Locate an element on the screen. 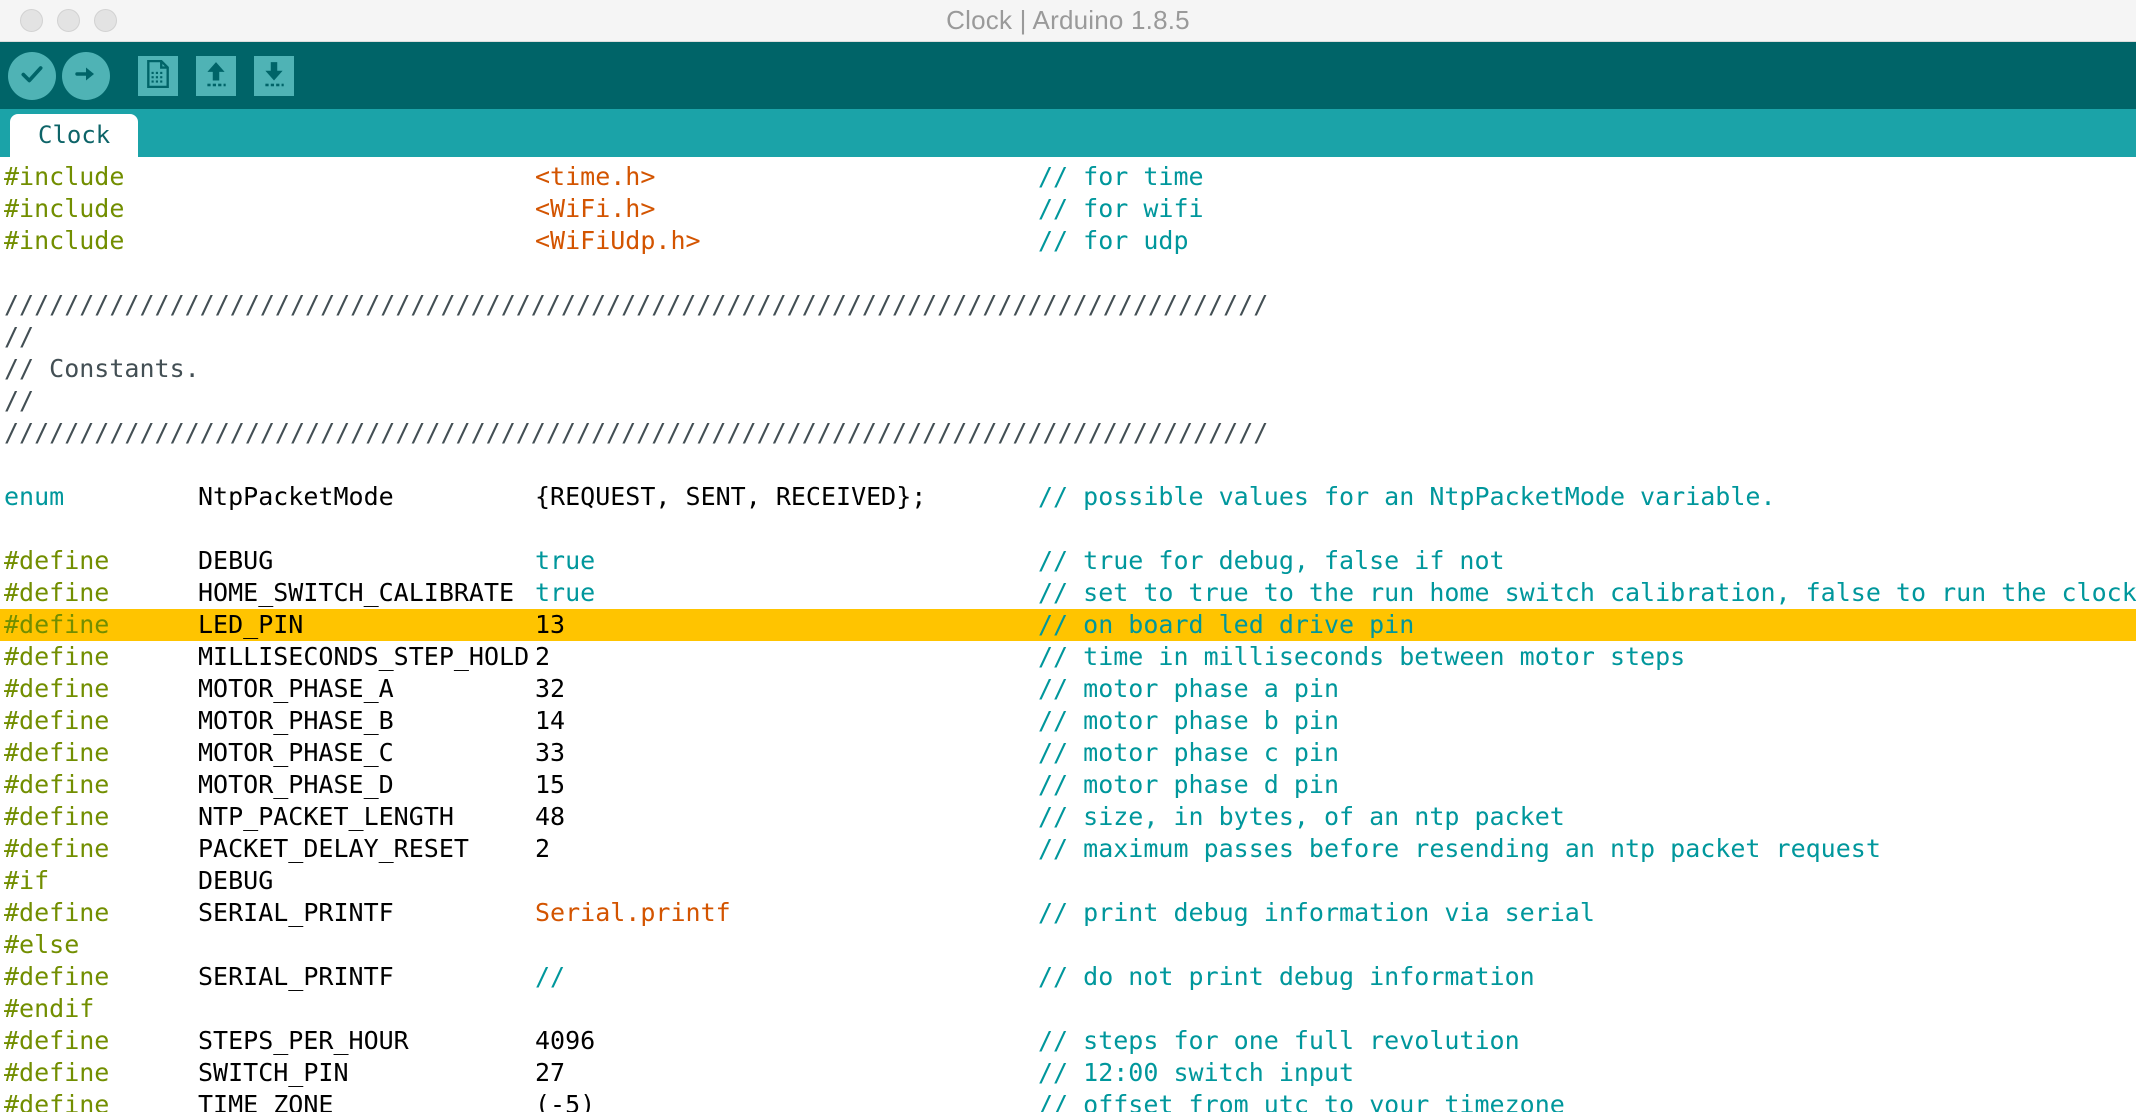  document-icon is located at coordinates (158, 75).